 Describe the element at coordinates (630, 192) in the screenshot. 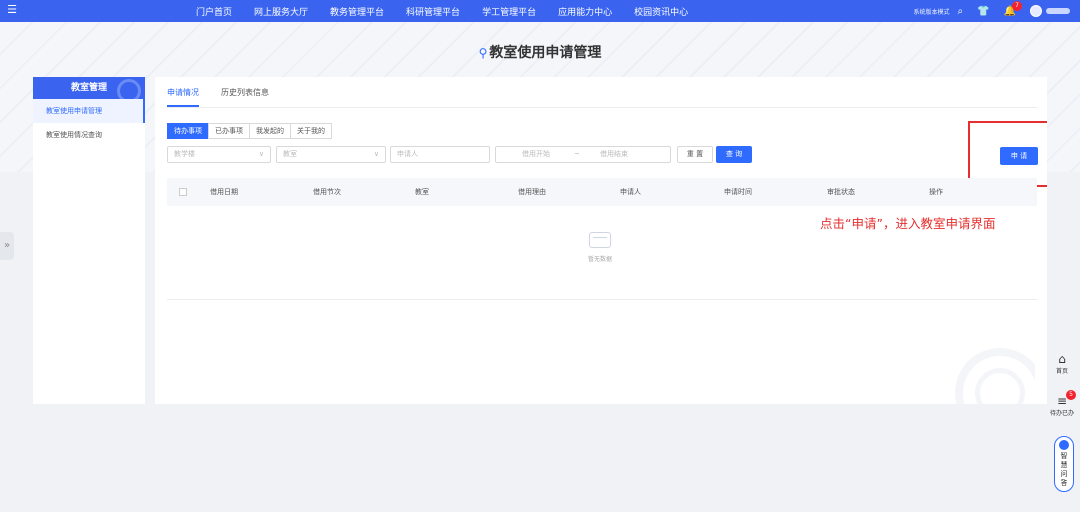

I see `column-applicant: 申请人` at that location.